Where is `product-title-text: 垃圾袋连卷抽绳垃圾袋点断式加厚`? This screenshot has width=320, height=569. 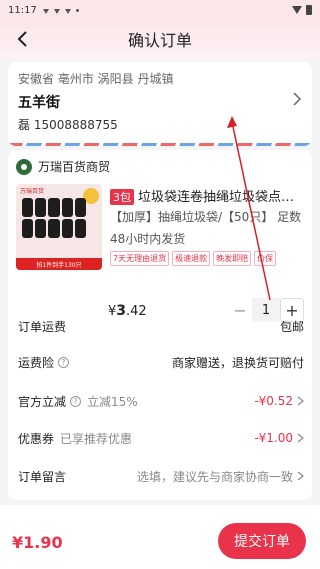
product-title-text: 垃圾袋连卷抽绳垃圾袋点断式加厚 is located at coordinates (222, 197).